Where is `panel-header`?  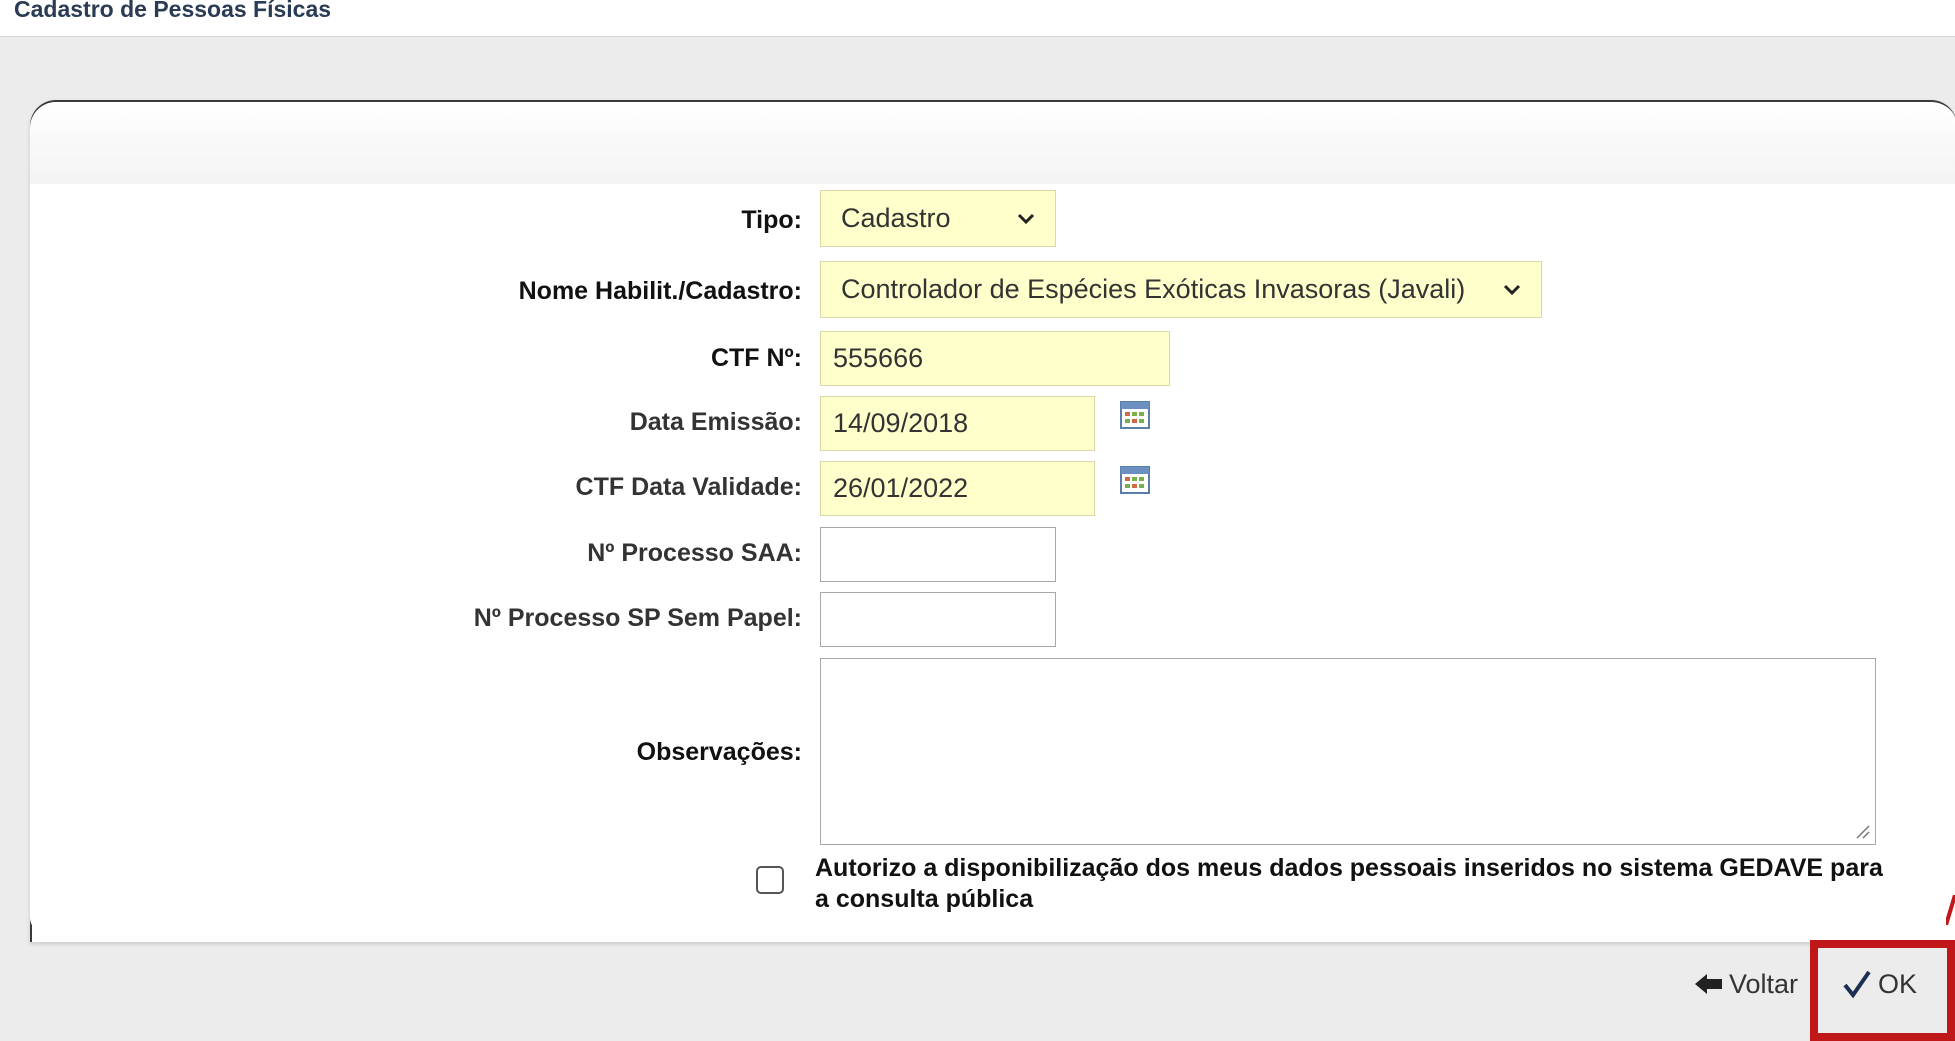 panel-header is located at coordinates (992, 144).